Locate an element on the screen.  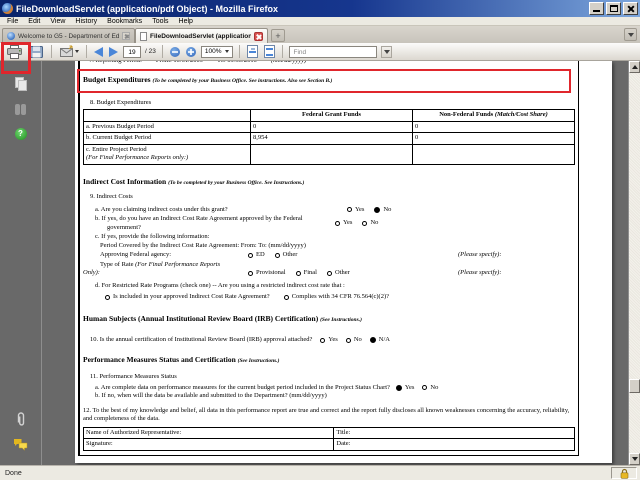
radio-ed: ED is located at coordinates (256, 255).